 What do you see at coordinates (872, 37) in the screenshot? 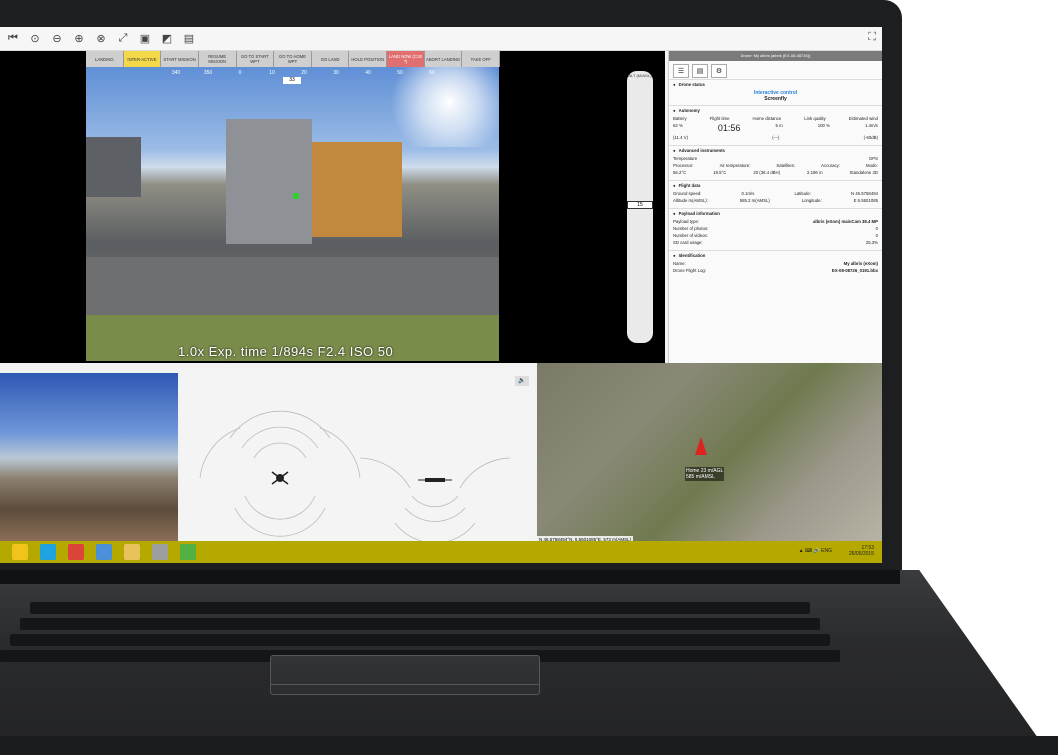
I see `fullscreen-icon: ⛶` at bounding box center [872, 37].